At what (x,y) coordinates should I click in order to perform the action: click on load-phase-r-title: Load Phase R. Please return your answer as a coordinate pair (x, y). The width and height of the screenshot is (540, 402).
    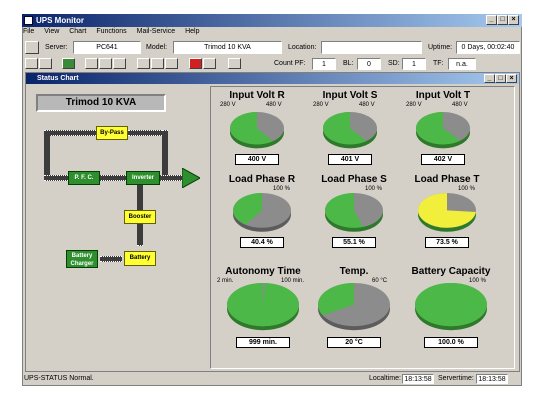
    Looking at the image, I should click on (262, 179).